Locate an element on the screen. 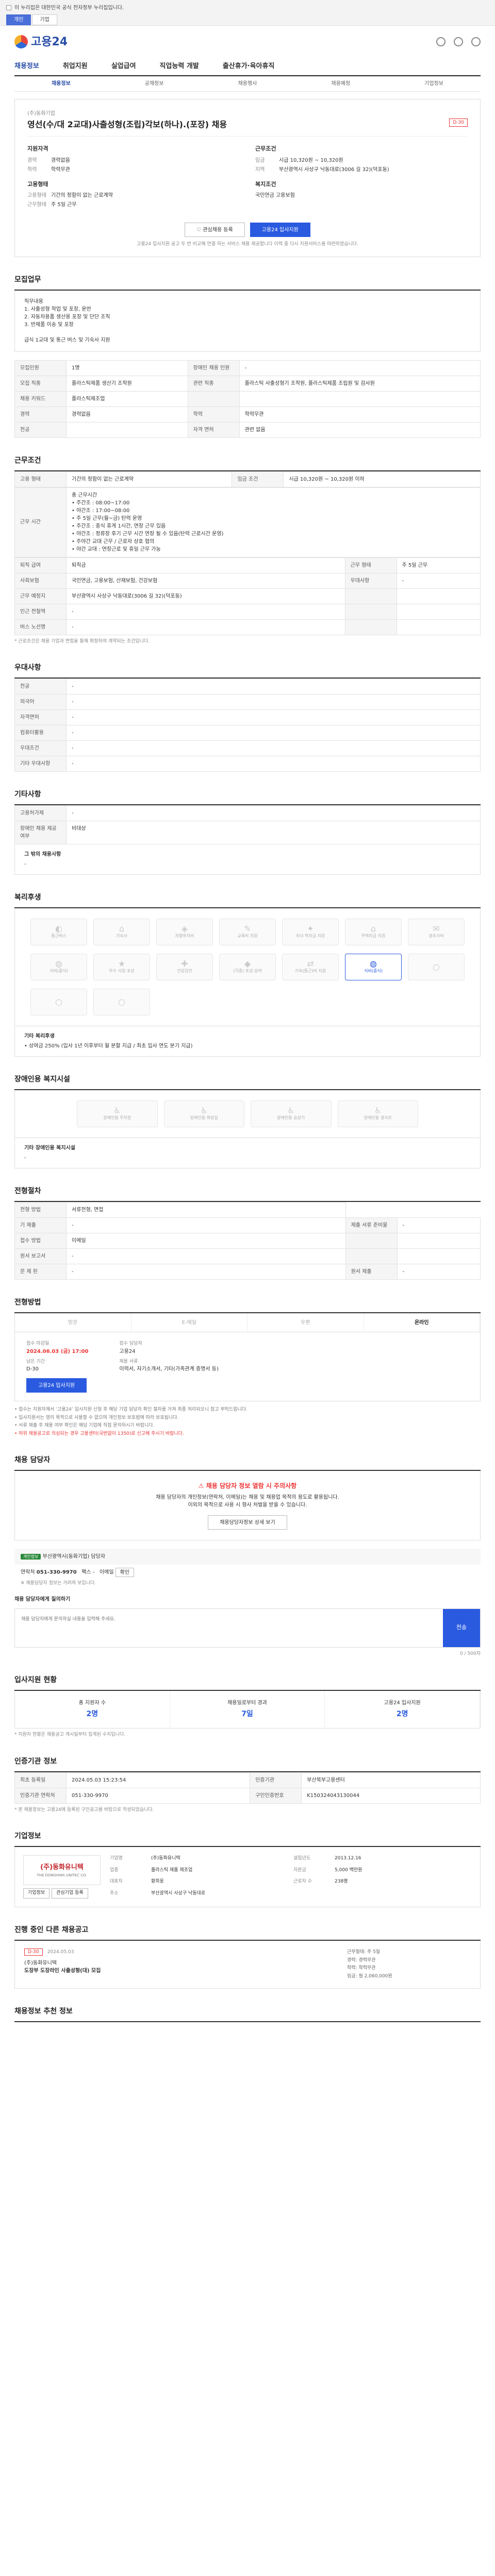 This screenshot has width=495, height=2576. subnav-item-4: 기업정보 is located at coordinates (434, 84).